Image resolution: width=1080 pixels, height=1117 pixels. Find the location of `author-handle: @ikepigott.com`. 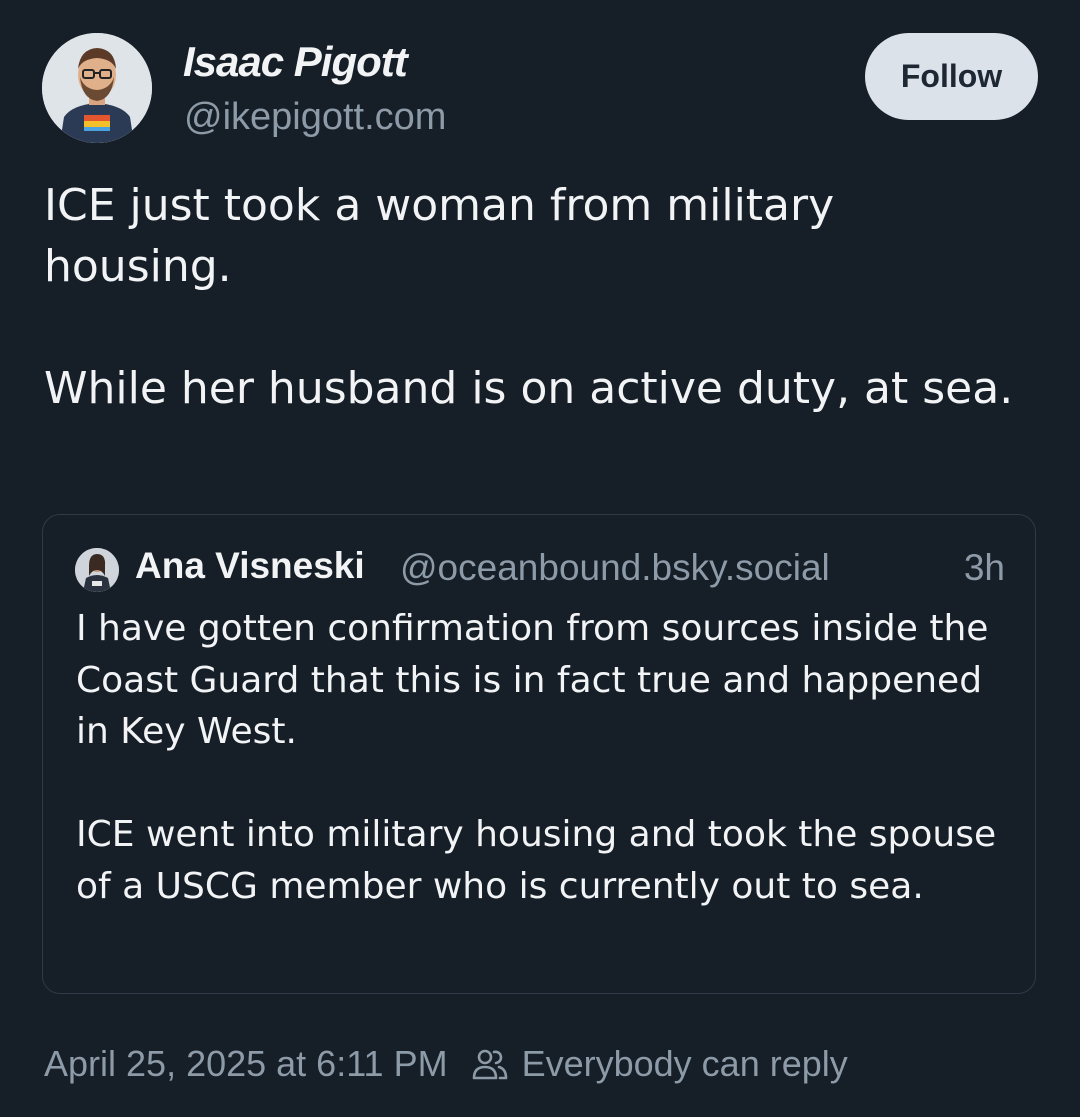

author-handle: @ikepigott.com is located at coordinates (315, 117).